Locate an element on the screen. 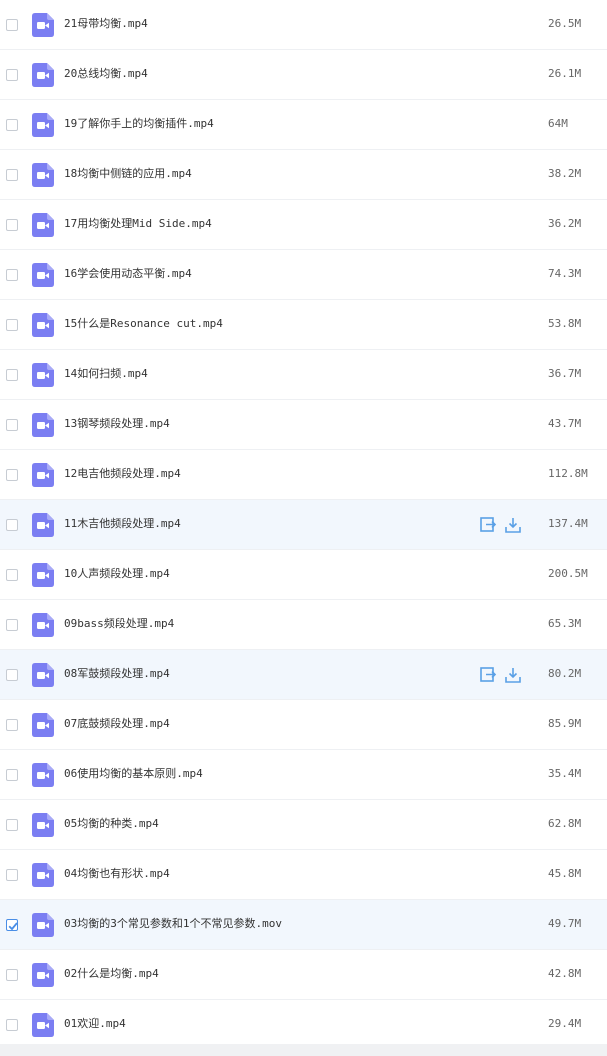  file-size: 26.1M is located at coordinates (565, 73).